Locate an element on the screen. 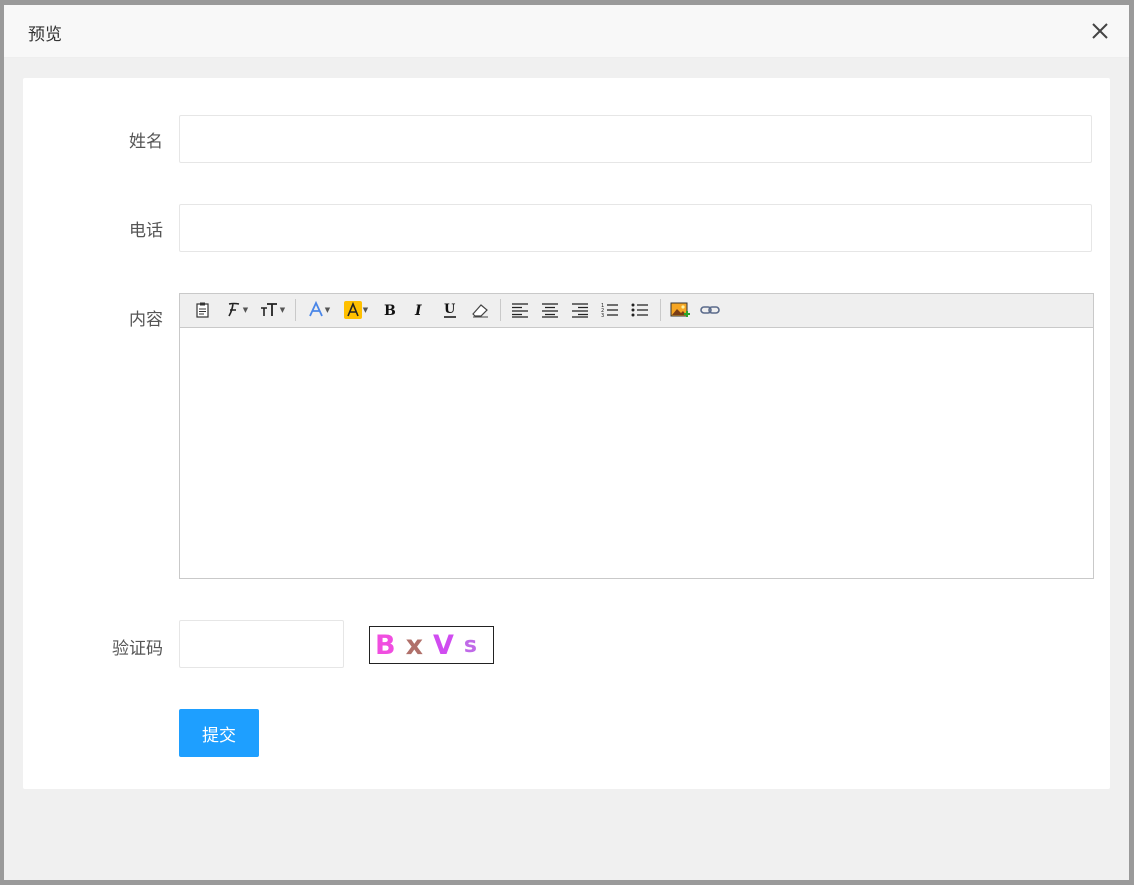 The image size is (1134, 885). captcha-char: s is located at coordinates (470, 645).